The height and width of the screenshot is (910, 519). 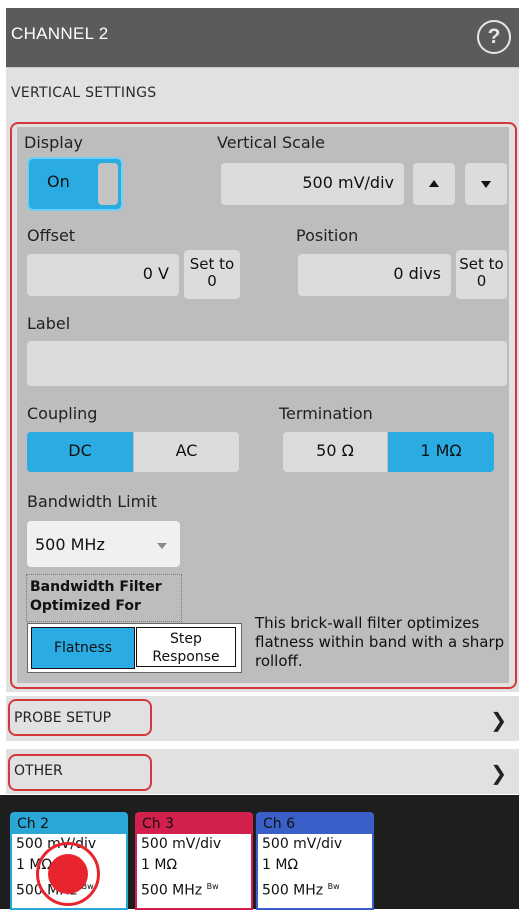 What do you see at coordinates (68, 874) in the screenshot?
I see `touch-indicator` at bounding box center [68, 874].